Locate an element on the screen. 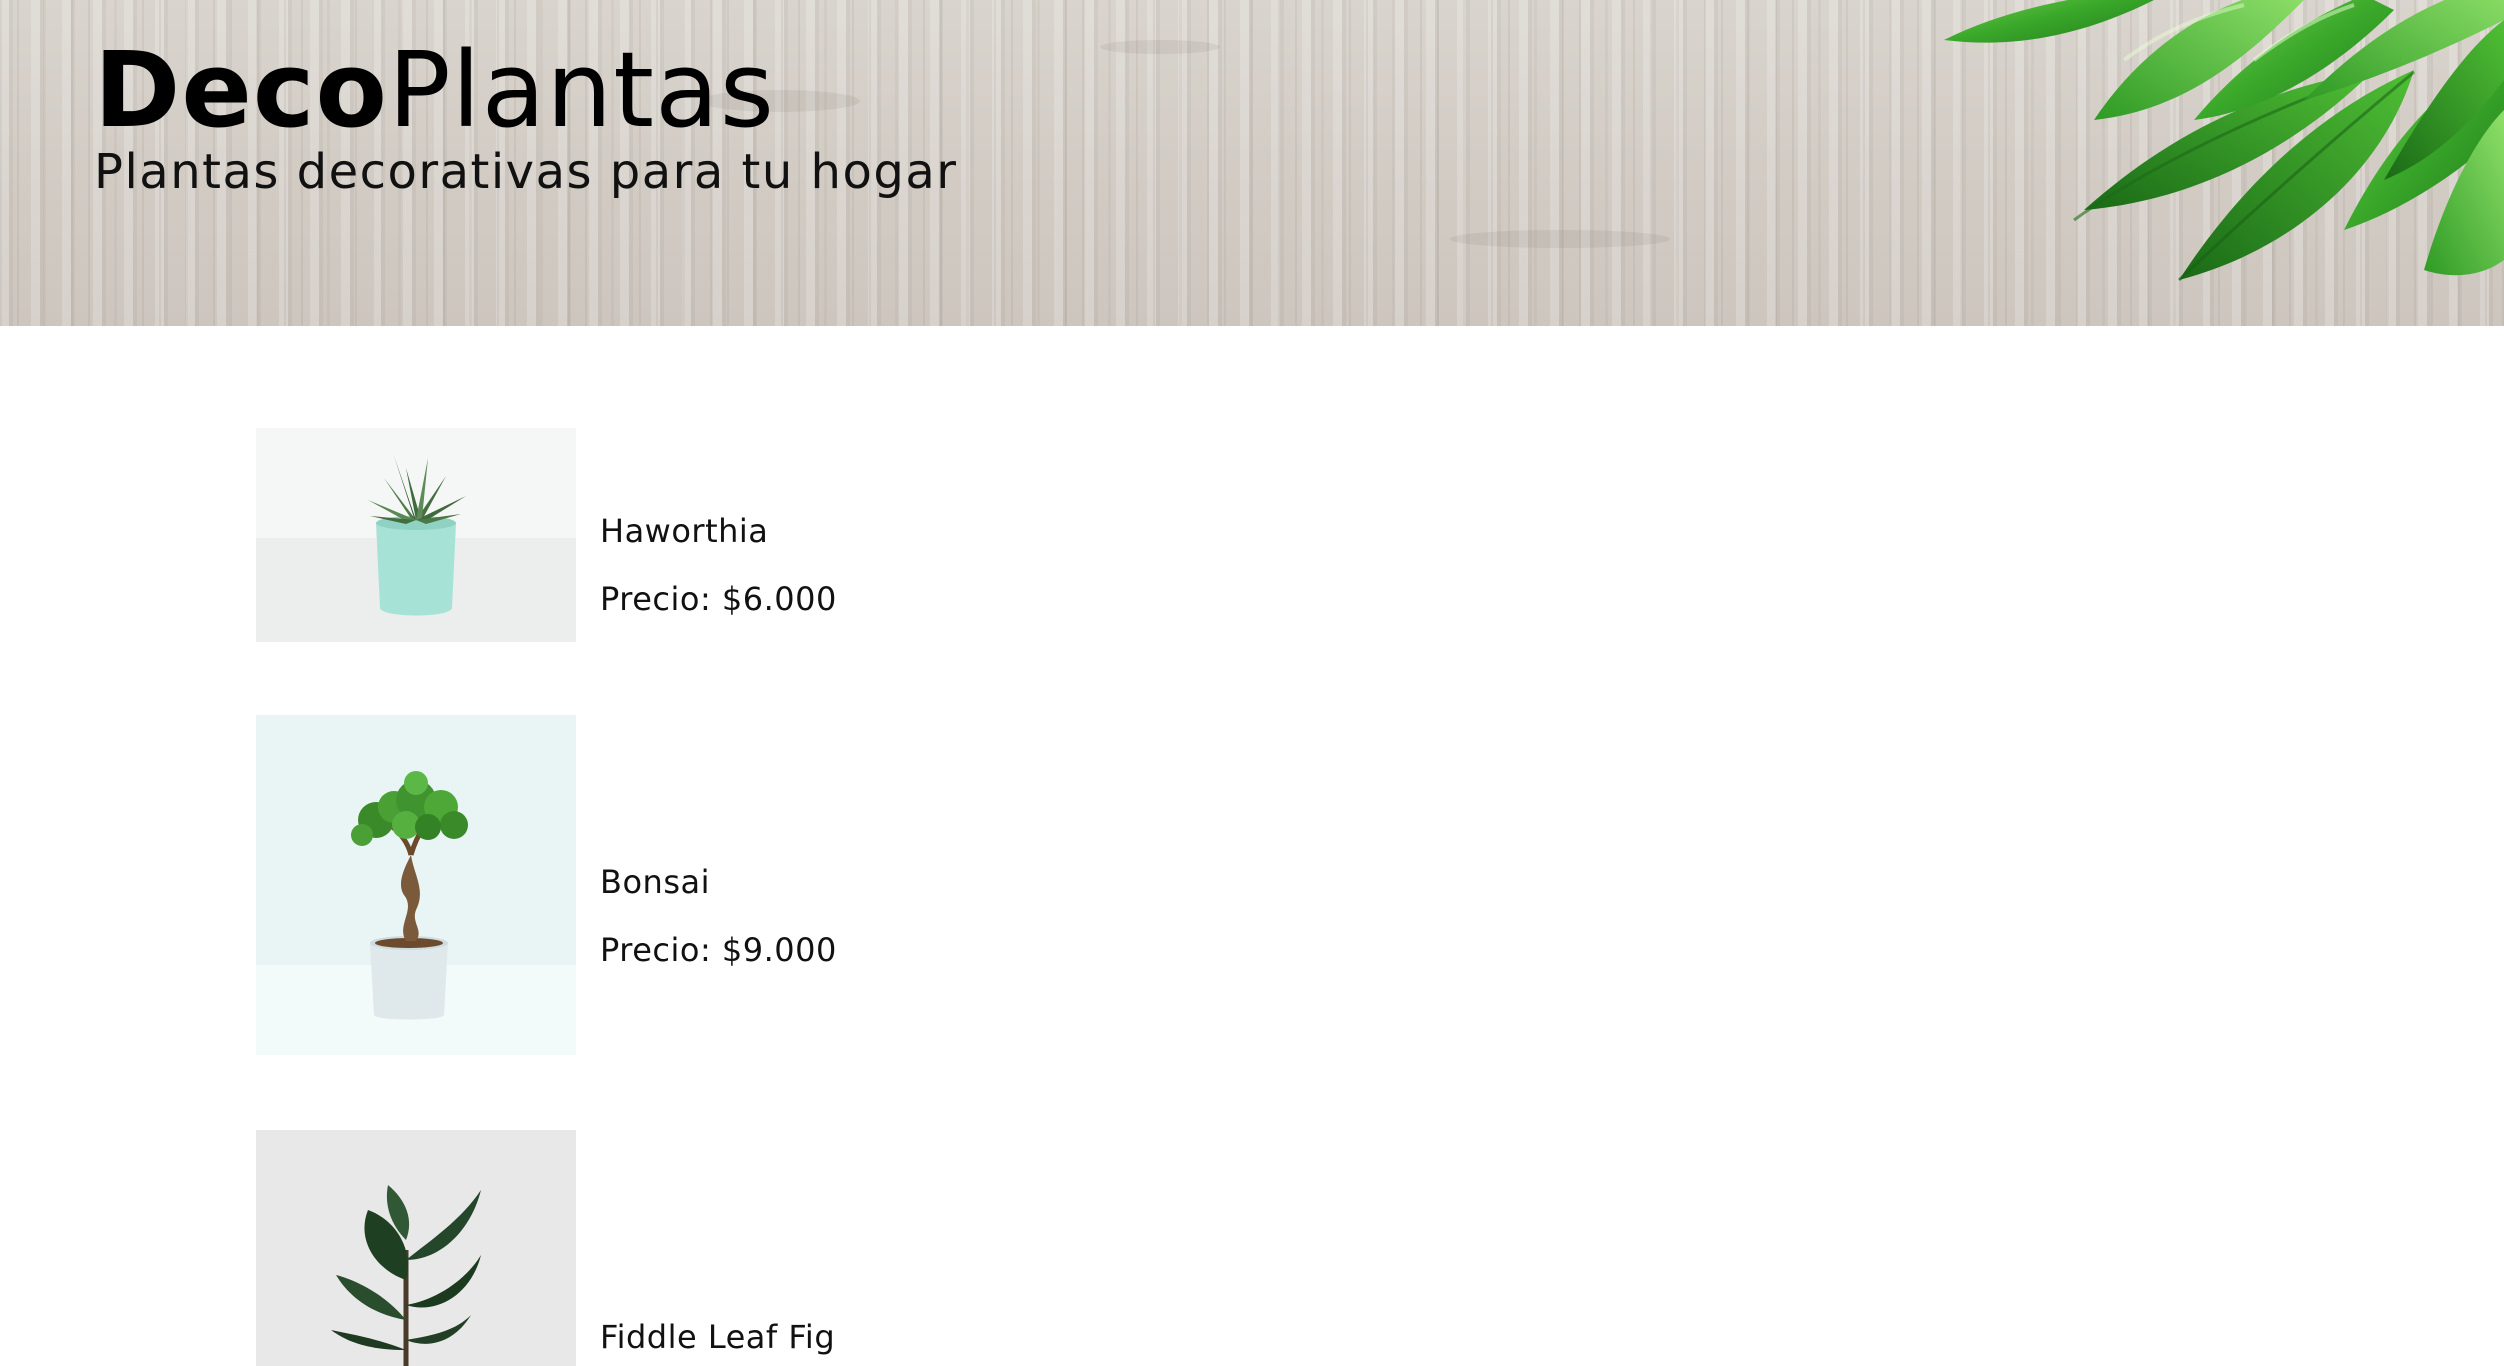  bonsai-plant-icon is located at coordinates (416, 885).